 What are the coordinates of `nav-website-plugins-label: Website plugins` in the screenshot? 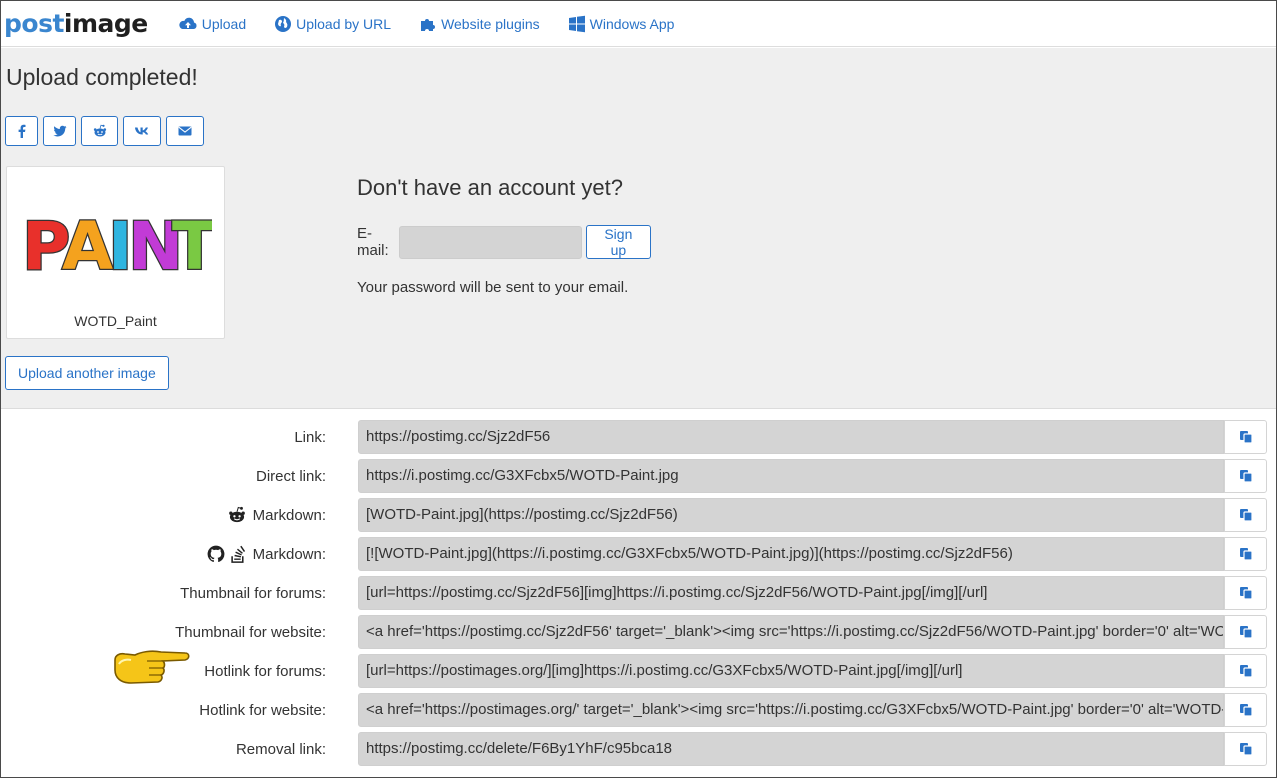 It's located at (490, 23).